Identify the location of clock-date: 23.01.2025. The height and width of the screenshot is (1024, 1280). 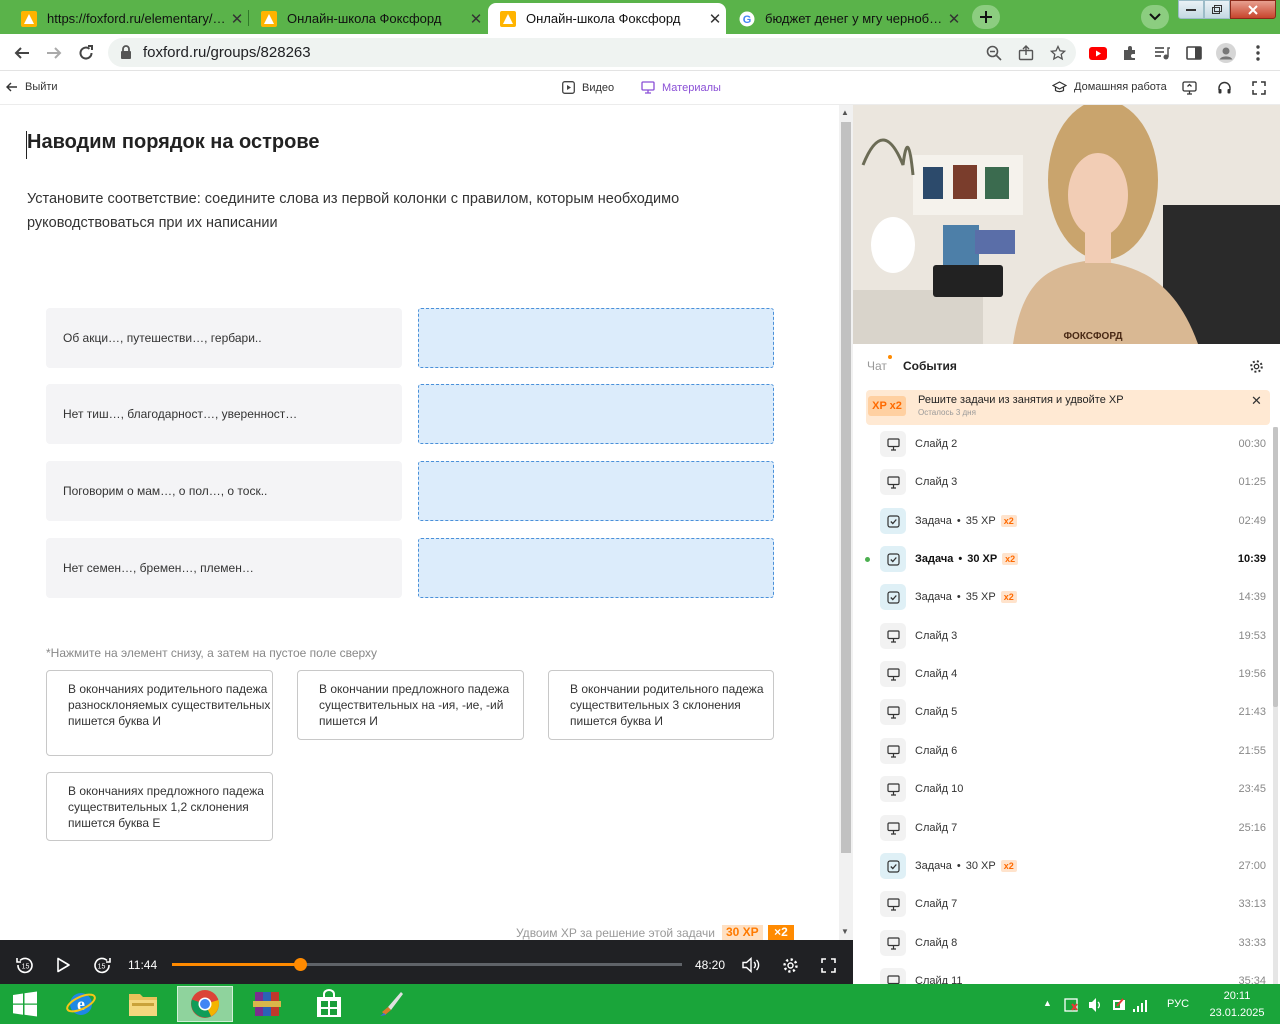
(1237, 1013).